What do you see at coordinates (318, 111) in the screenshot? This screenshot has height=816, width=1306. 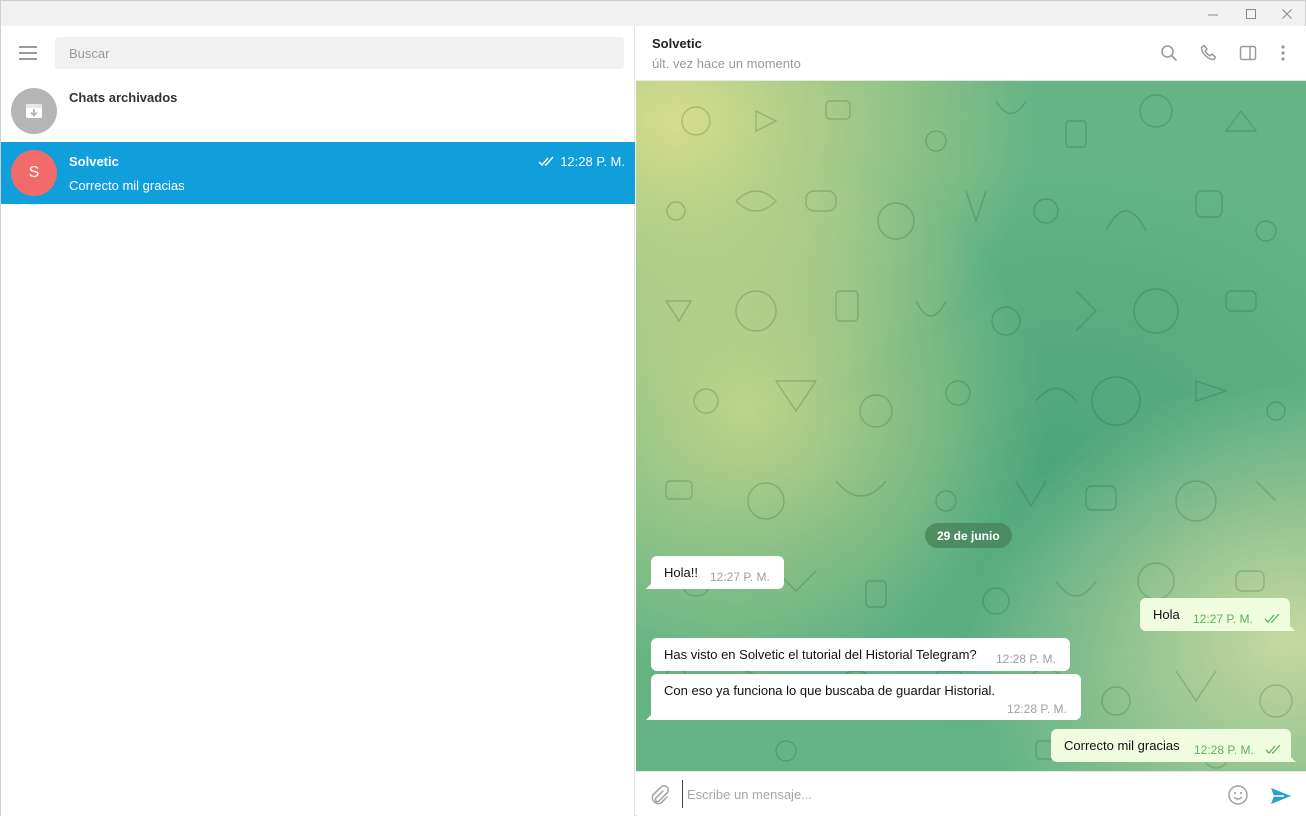 I see `archived-chats-row: Chats archivados` at bounding box center [318, 111].